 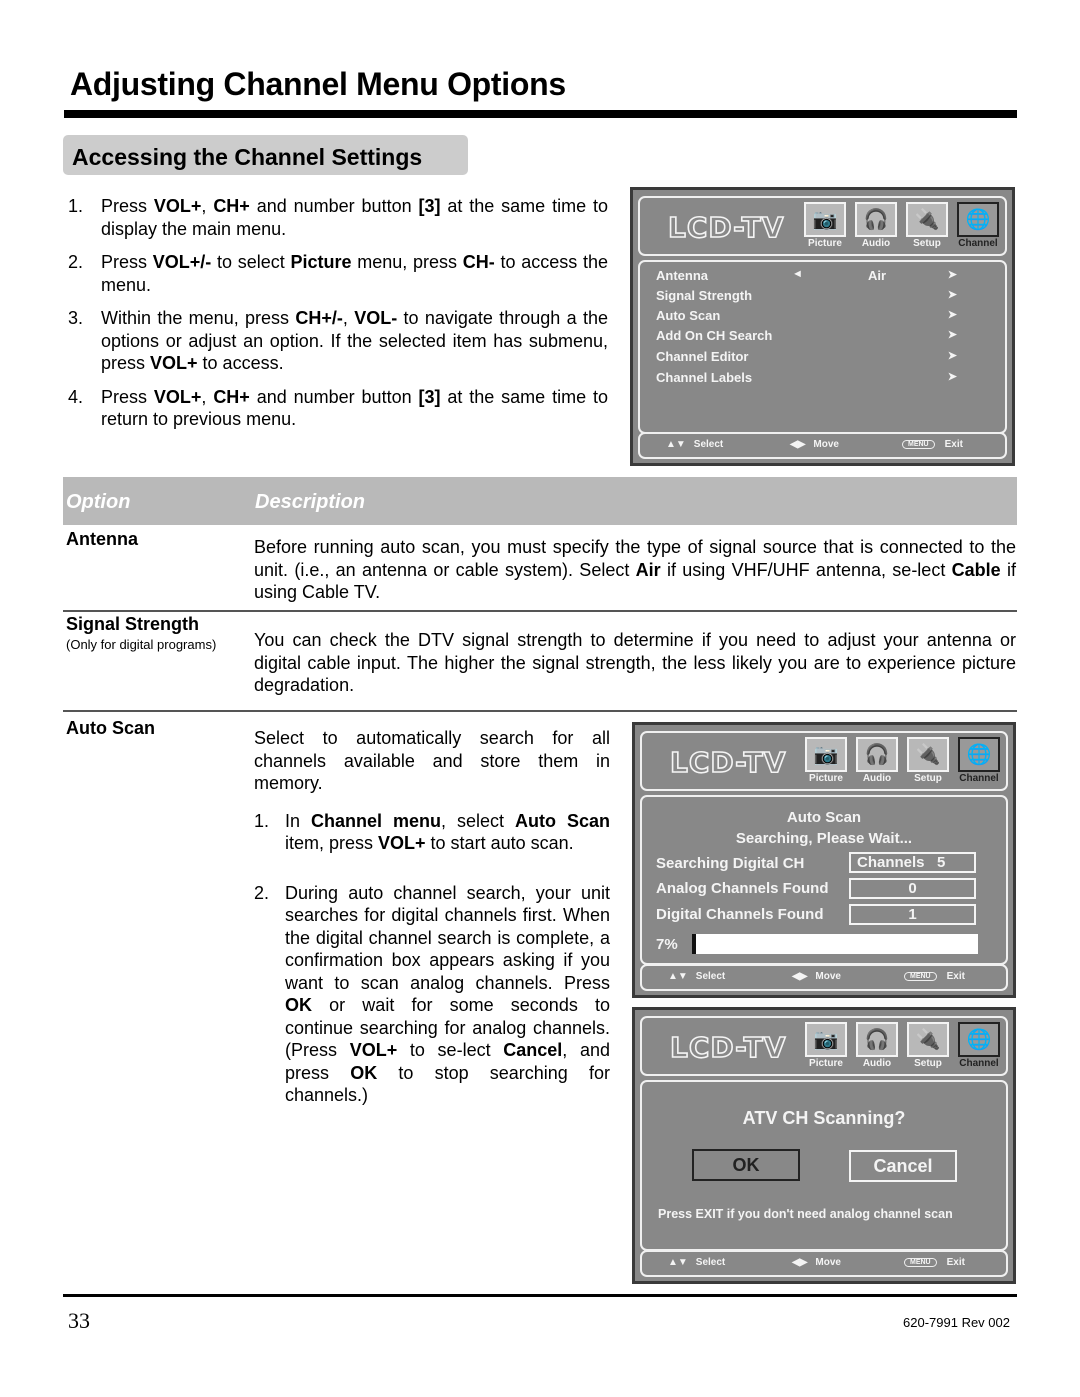 What do you see at coordinates (79, 1320) in the screenshot?
I see `page-number: 33` at bounding box center [79, 1320].